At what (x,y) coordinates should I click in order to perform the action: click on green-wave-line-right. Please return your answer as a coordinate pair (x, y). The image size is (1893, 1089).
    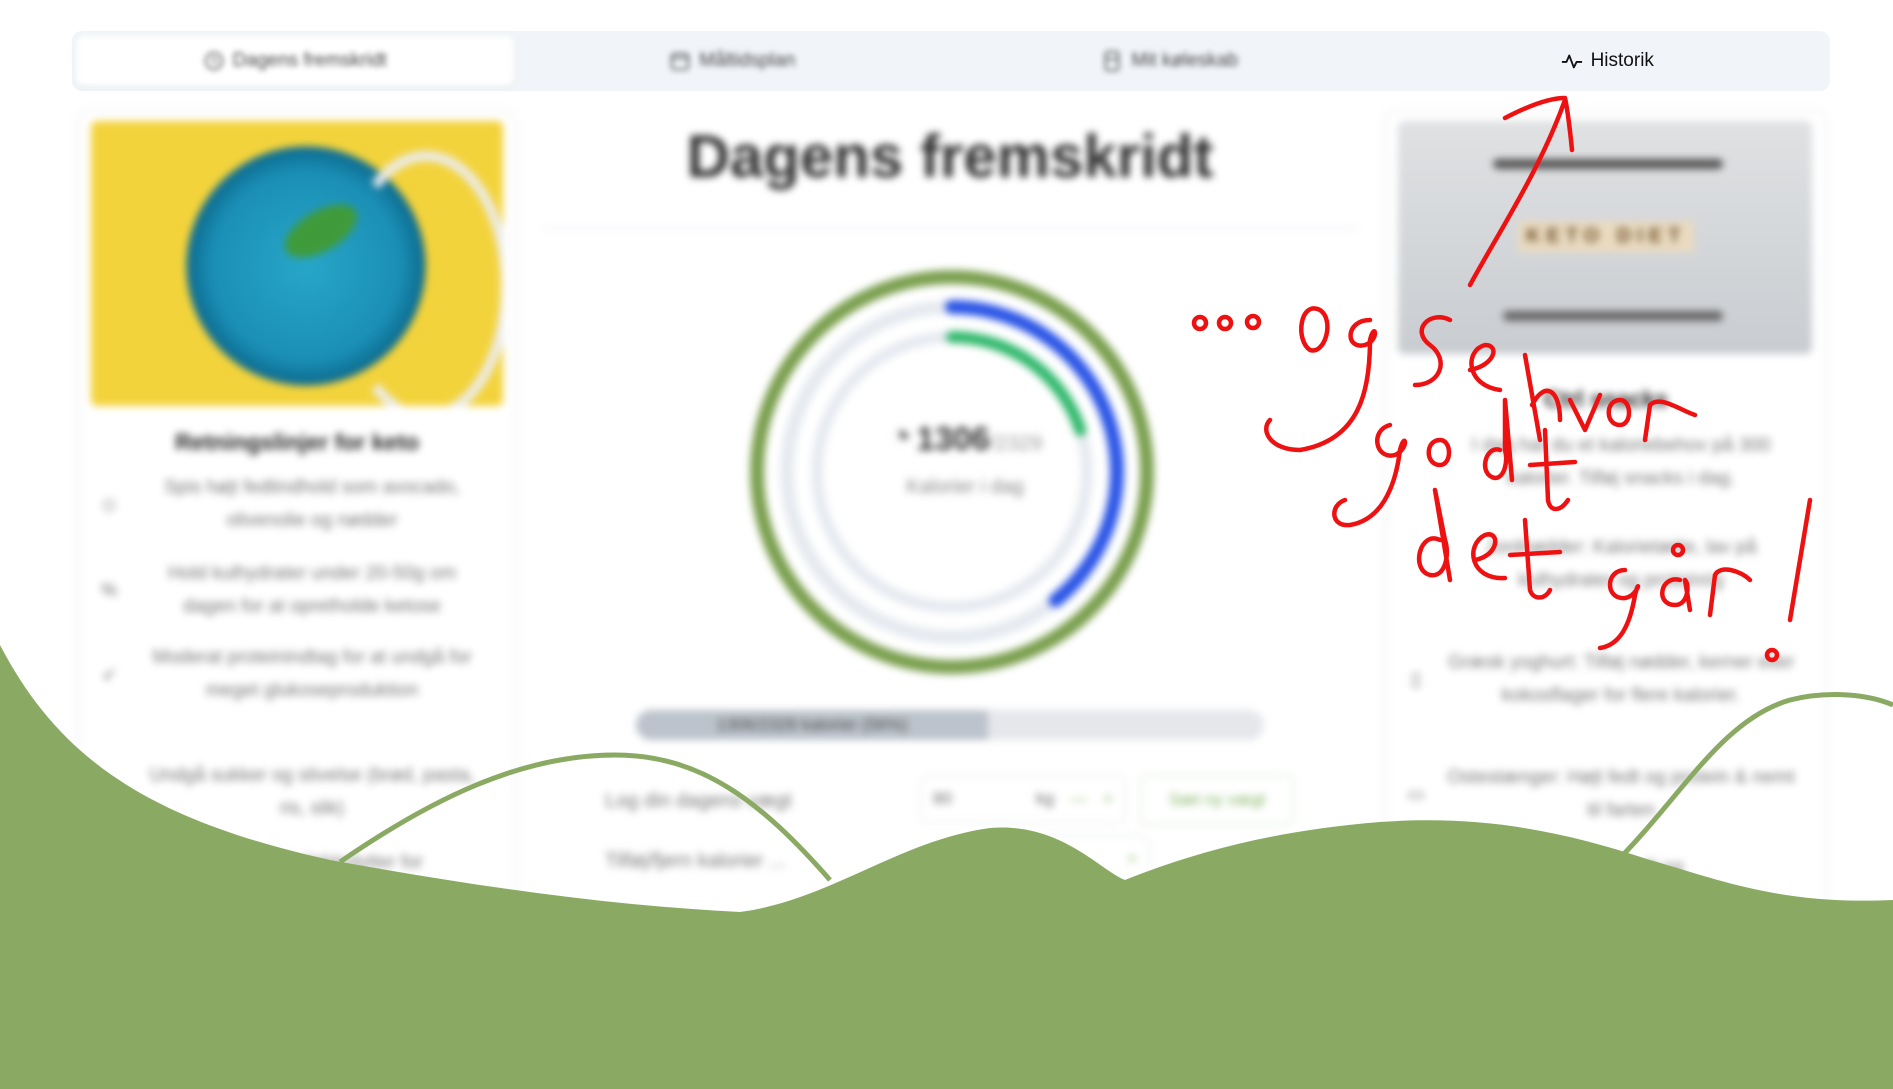
    Looking at the image, I should click on (1750, 781).